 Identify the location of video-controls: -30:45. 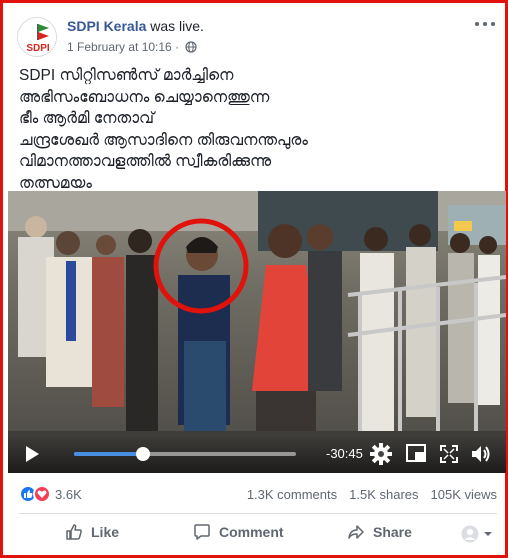
(257, 454).